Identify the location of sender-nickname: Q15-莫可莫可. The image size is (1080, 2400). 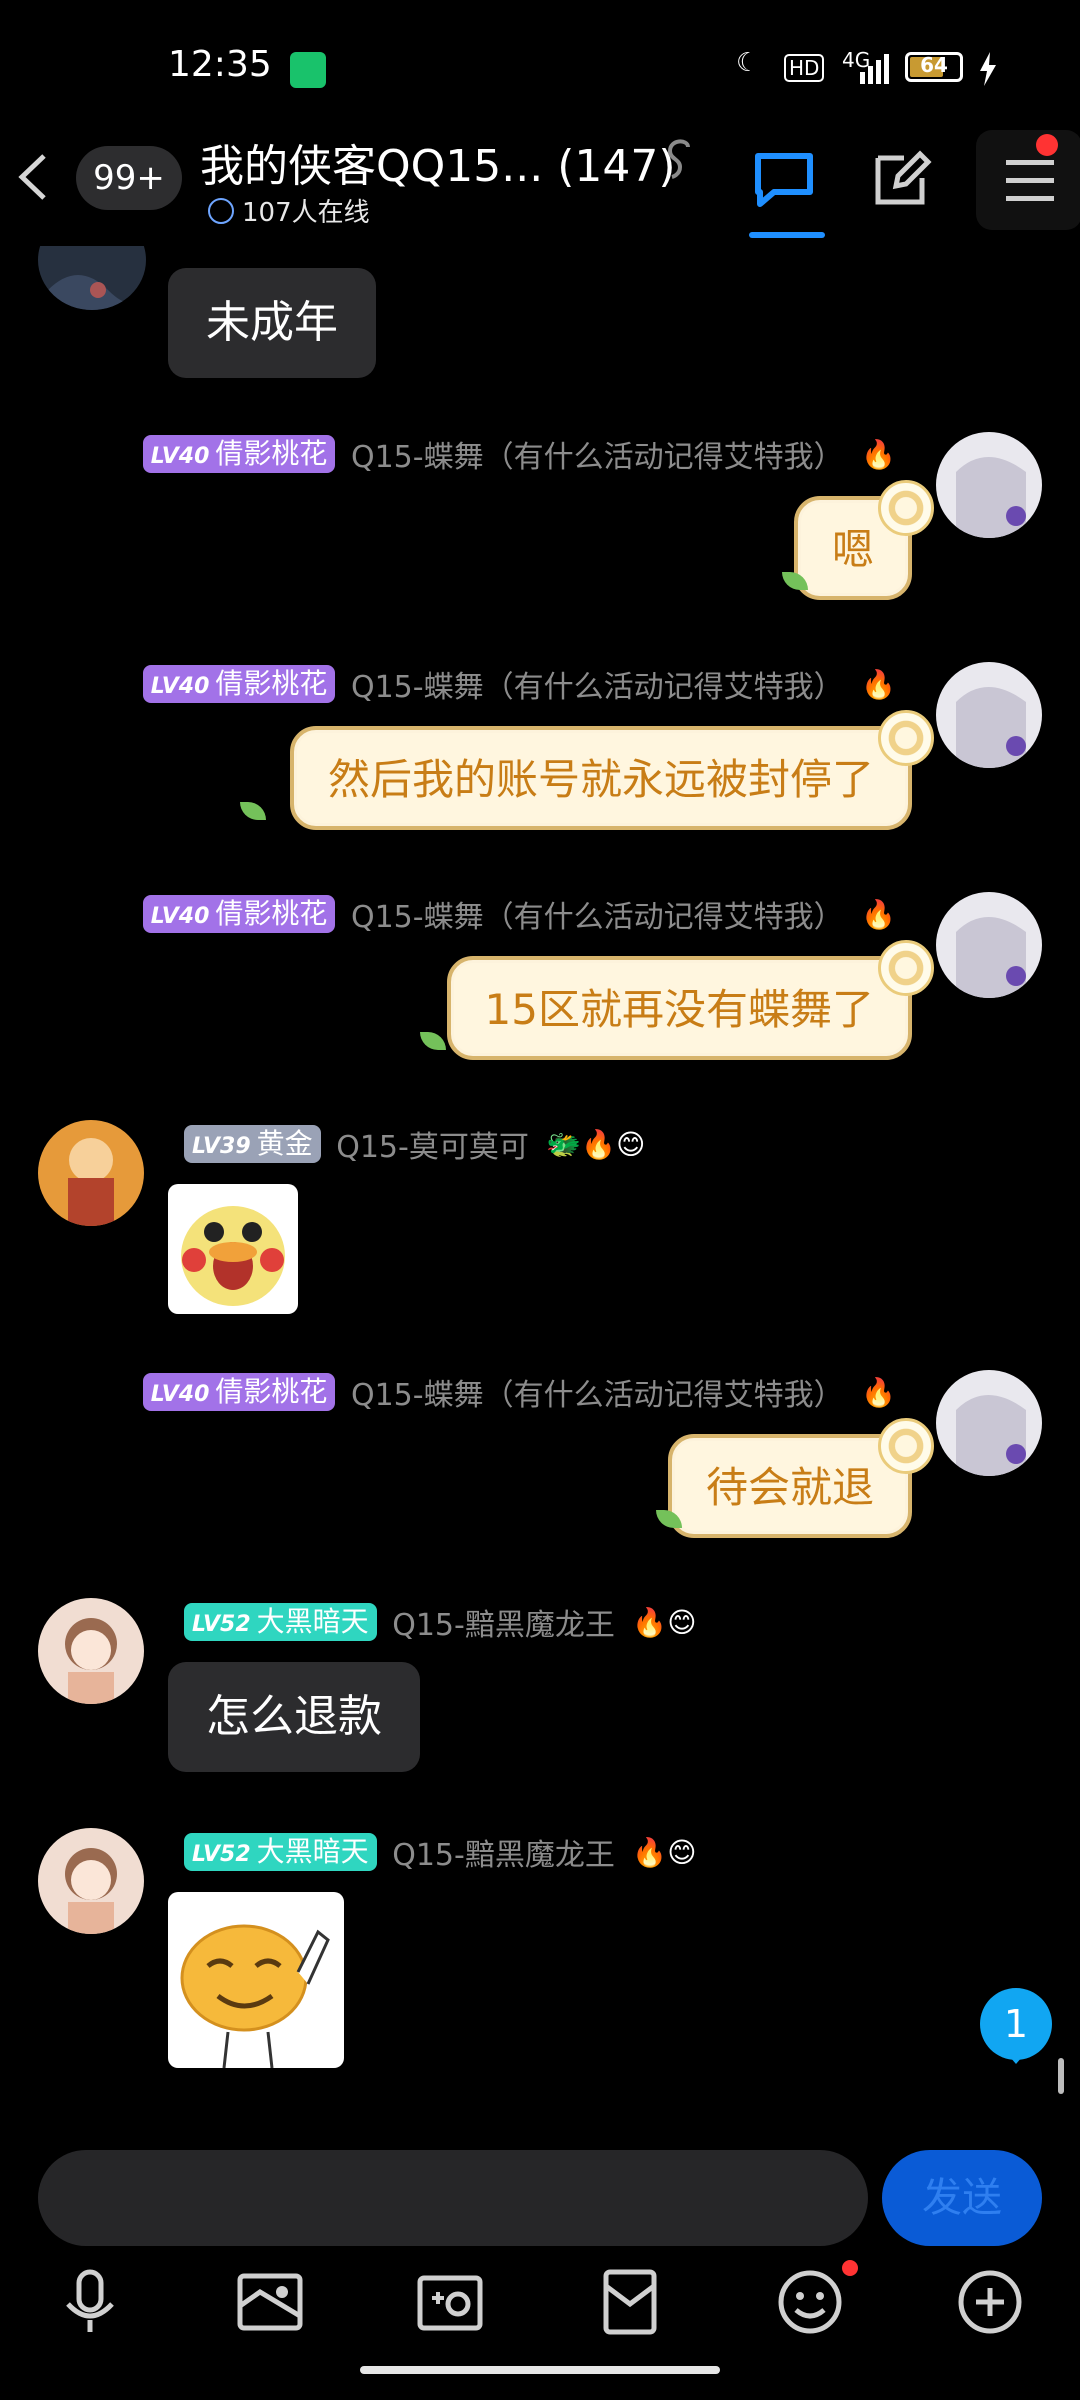
(432, 1147).